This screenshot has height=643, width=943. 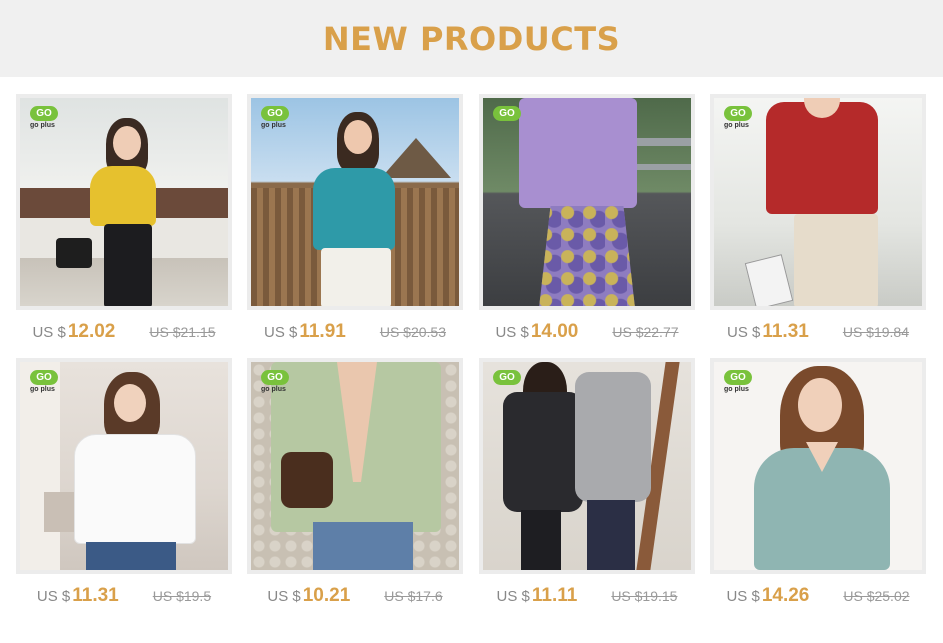 I want to click on header-banner: NEW PRODUCTS, so click(x=471, y=38).